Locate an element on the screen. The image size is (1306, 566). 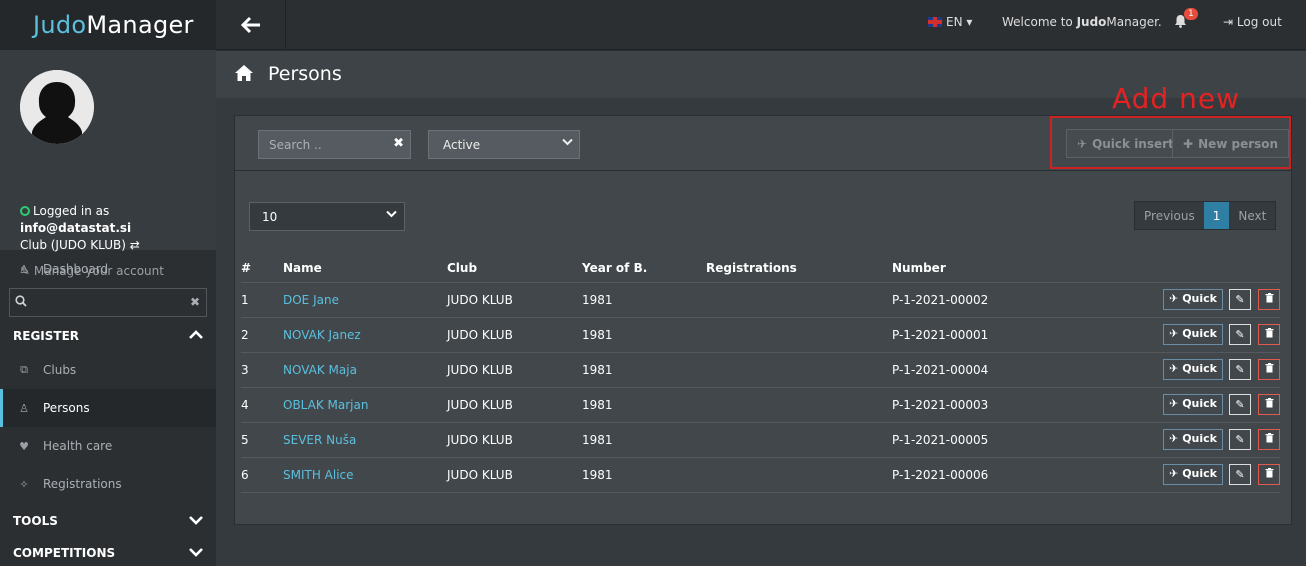
sidebar-item-label: Dashboard is located at coordinates (76, 269).